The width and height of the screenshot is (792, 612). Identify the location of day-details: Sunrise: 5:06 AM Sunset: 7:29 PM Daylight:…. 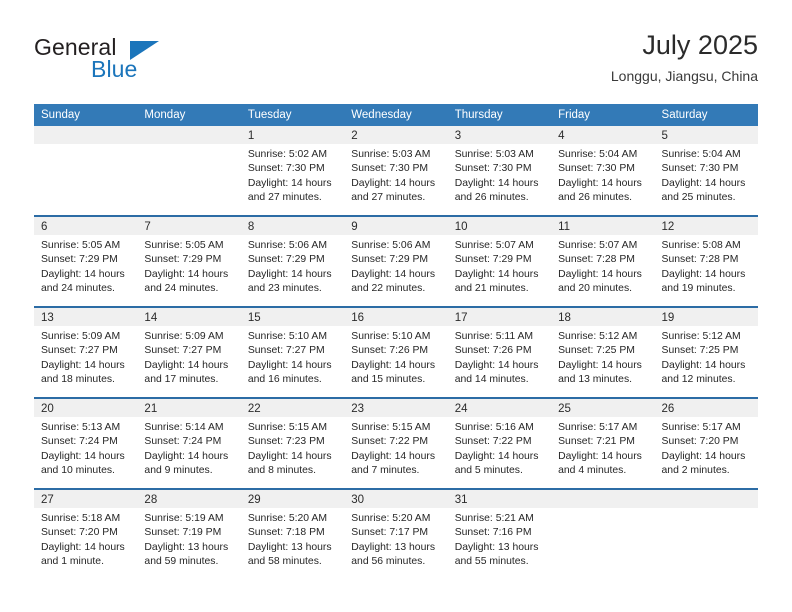
(395, 266).